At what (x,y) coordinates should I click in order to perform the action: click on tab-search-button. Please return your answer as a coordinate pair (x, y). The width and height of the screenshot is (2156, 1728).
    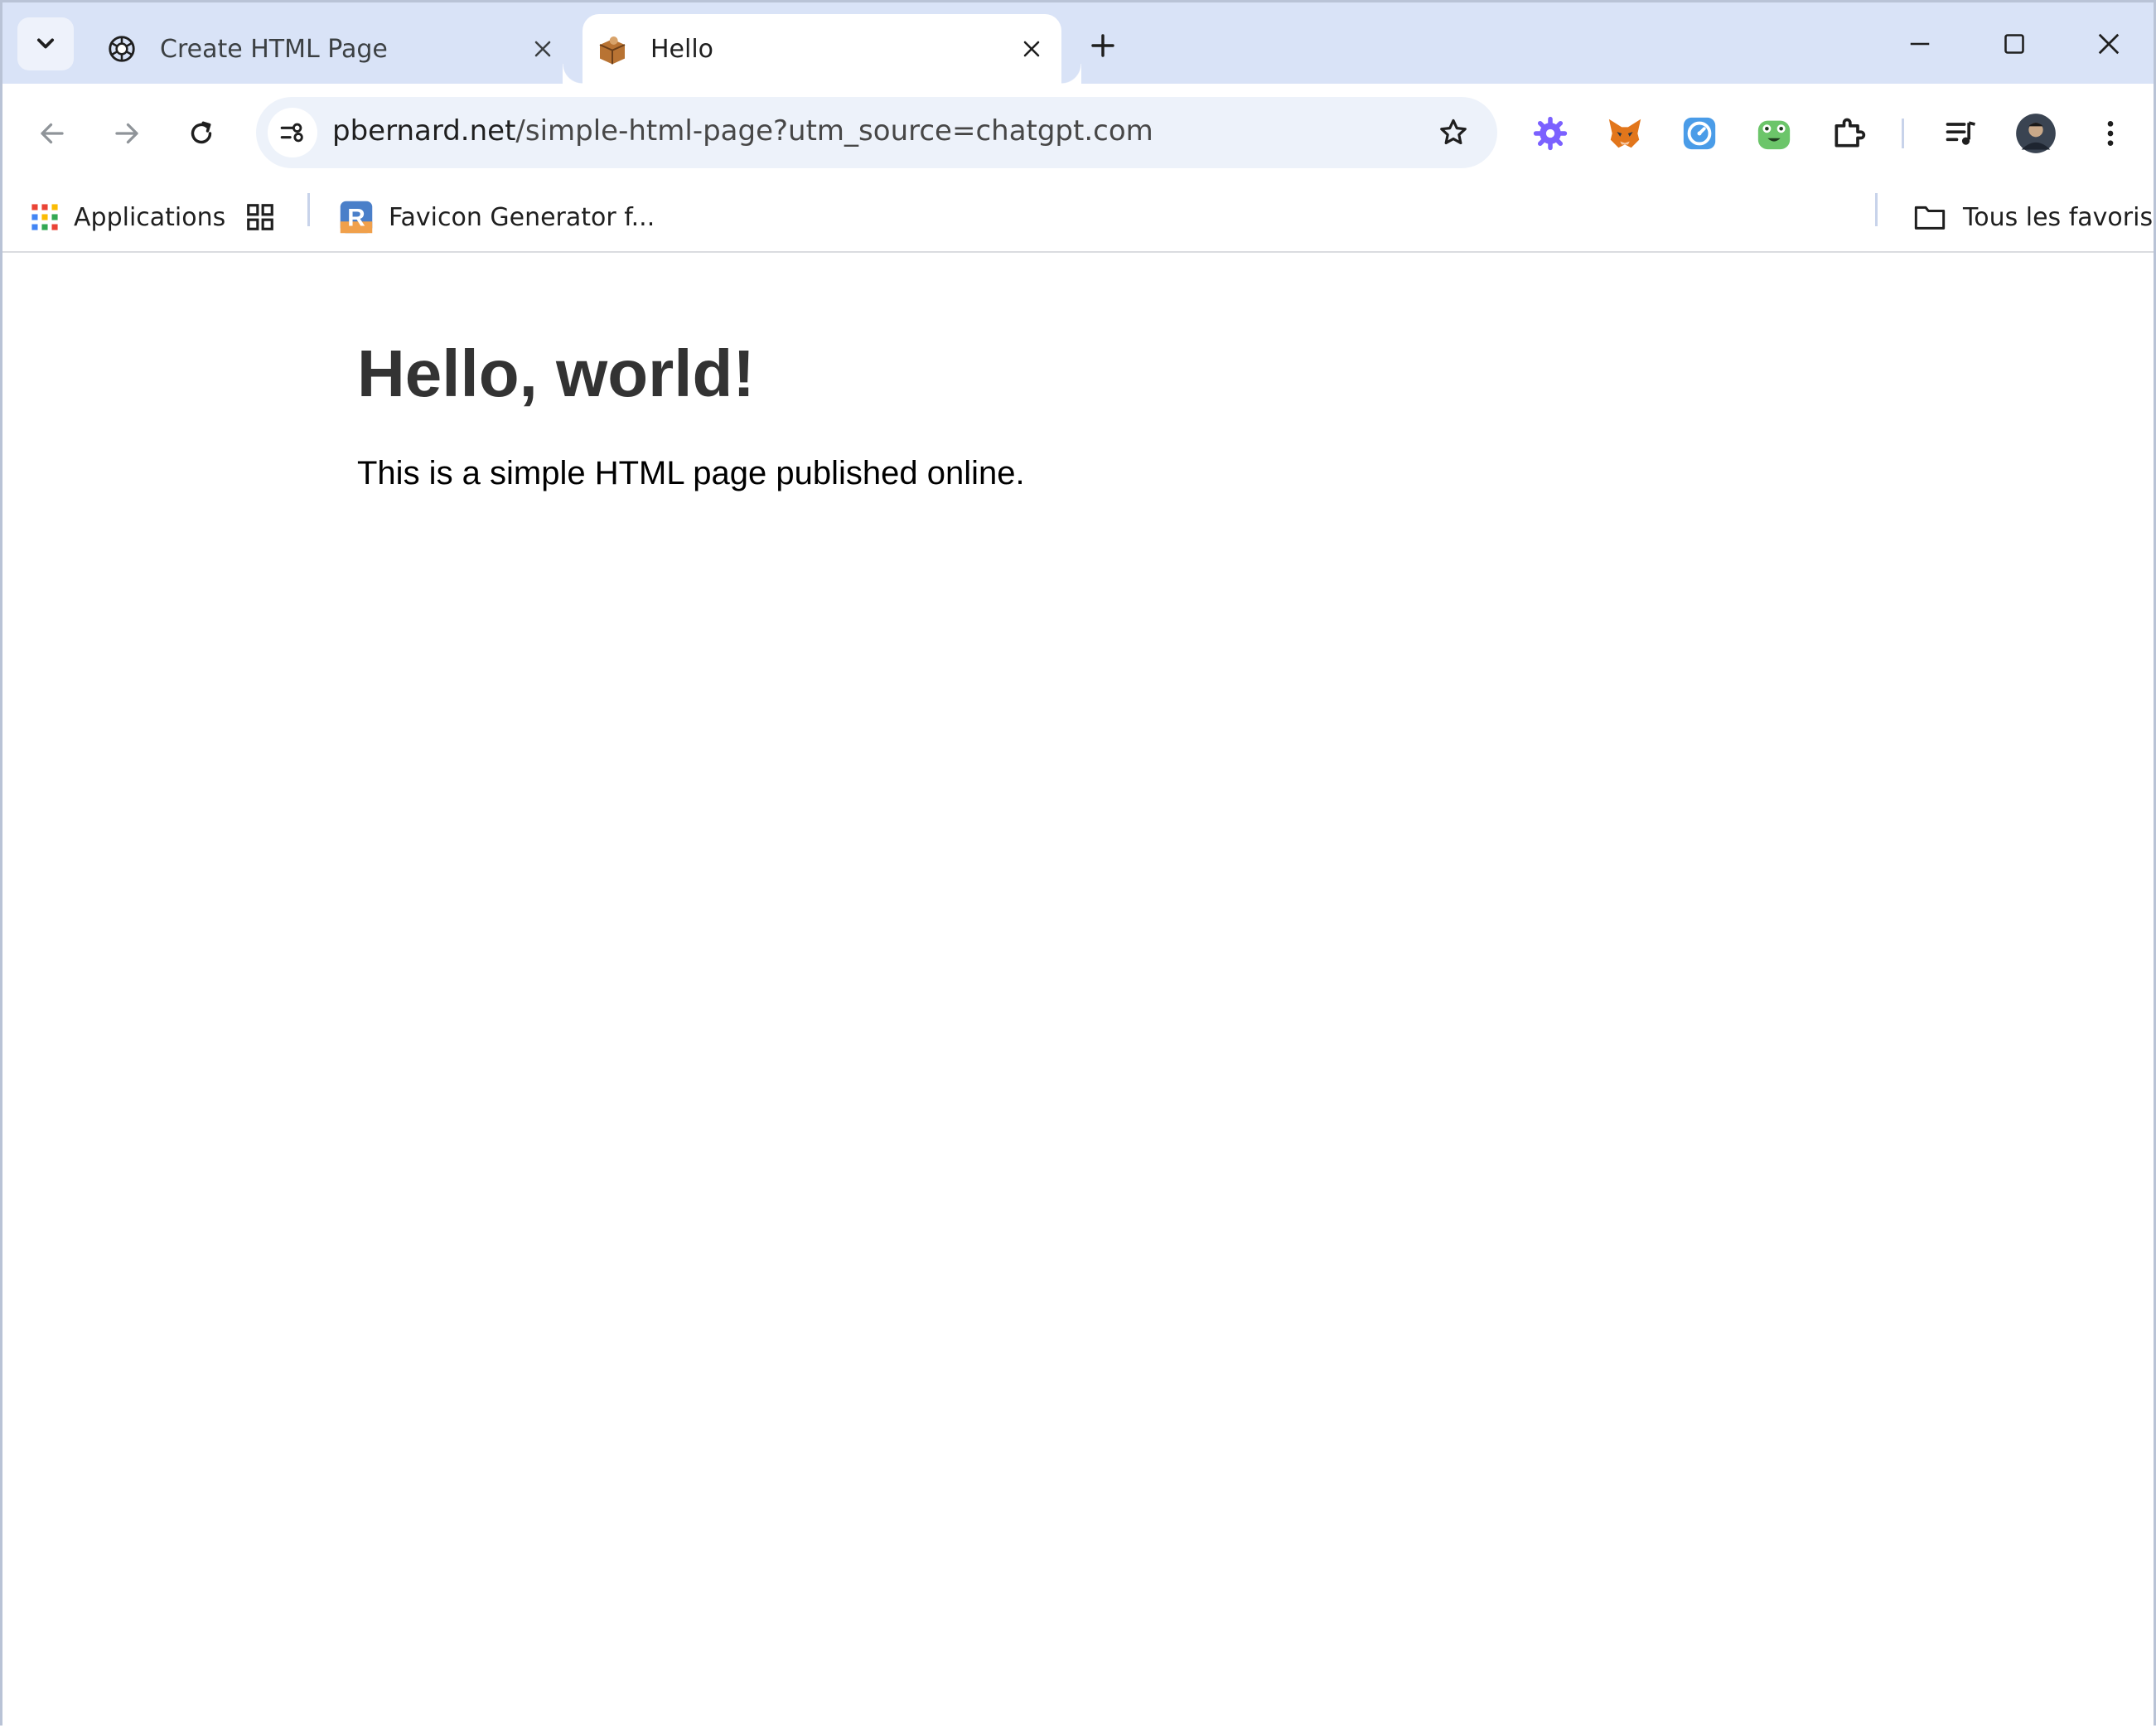
    Looking at the image, I should click on (45, 43).